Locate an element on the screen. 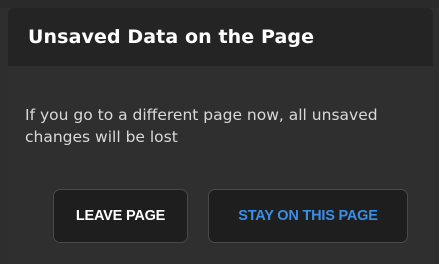 This screenshot has height=264, width=439. top-strip is located at coordinates (219, 4).